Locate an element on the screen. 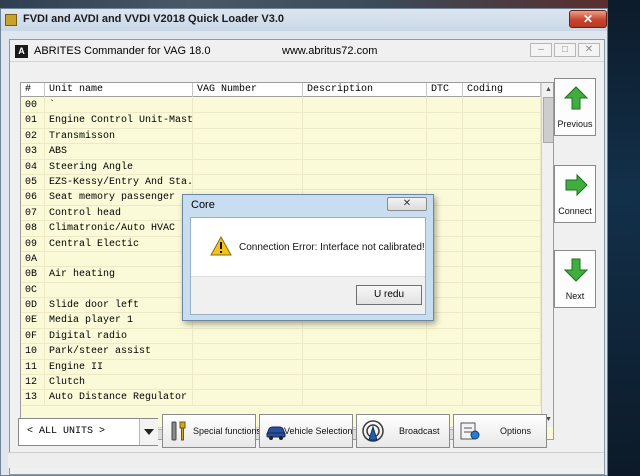 Image resolution: width=640 pixels, height=476 pixels. column-header-description: Description is located at coordinates (365, 90).